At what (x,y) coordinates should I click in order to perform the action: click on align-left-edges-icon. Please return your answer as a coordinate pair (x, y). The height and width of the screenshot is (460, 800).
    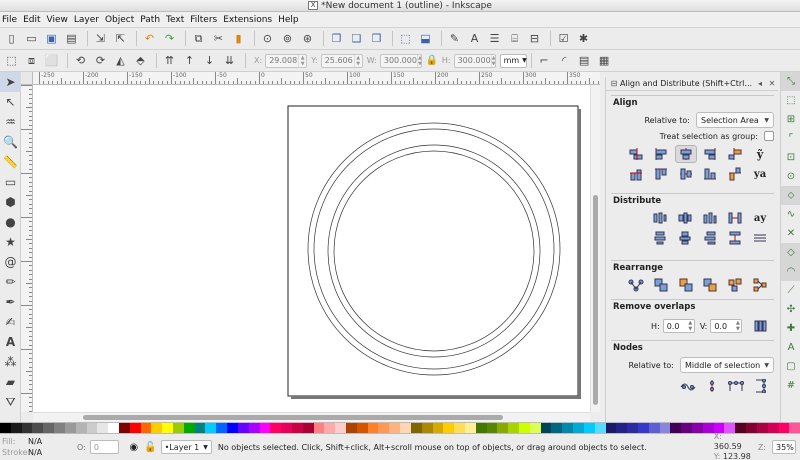
    Looking at the image, I should click on (661, 154).